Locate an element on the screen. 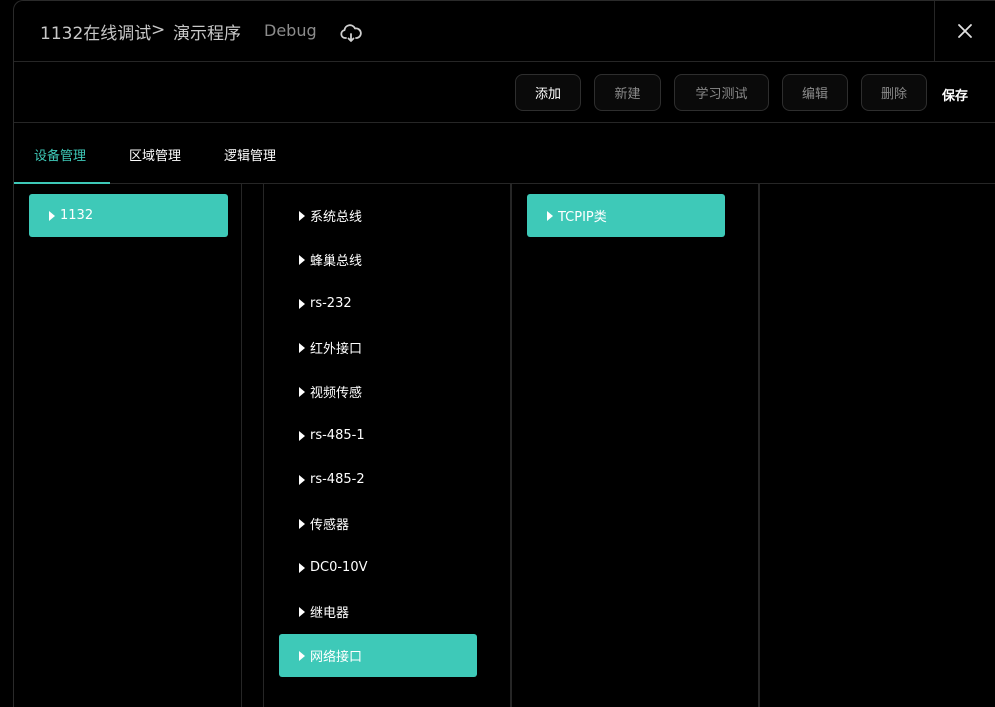  interface-item: rs-485-1 is located at coordinates (378, 435).